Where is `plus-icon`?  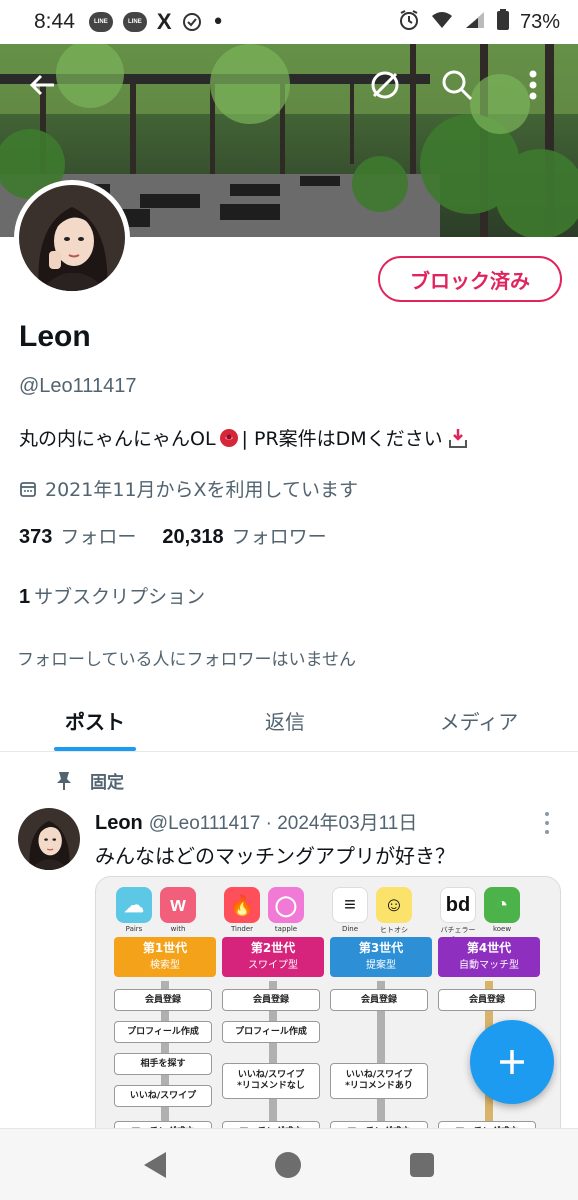 plus-icon is located at coordinates (512, 1062).